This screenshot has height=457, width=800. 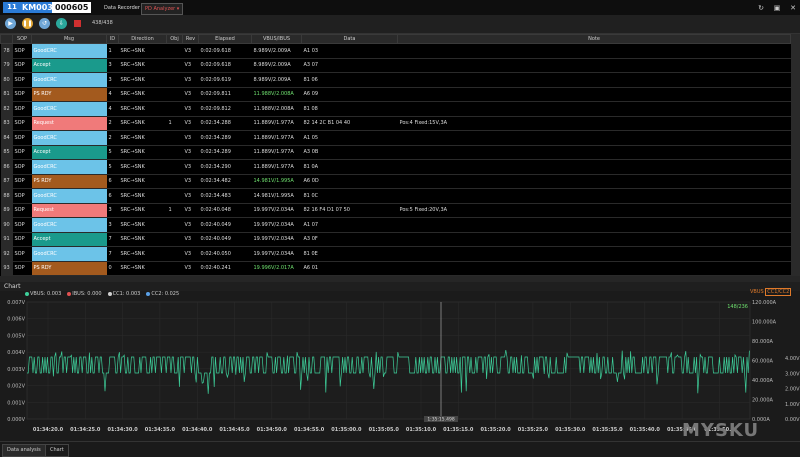 What do you see at coordinates (225, 94) in the screenshot?
I see `elapsed-cell: 0:02:09.811` at bounding box center [225, 94].